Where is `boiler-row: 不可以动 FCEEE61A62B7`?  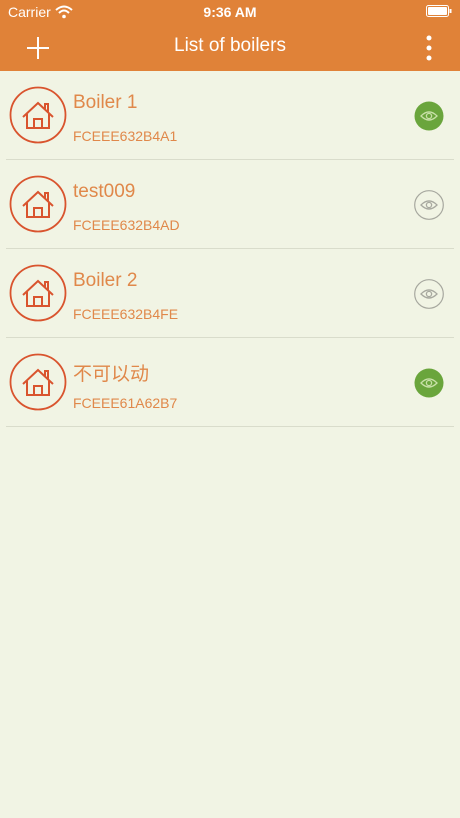
boiler-row: 不可以动 FCEEE61A62B7 is located at coordinates (230, 382).